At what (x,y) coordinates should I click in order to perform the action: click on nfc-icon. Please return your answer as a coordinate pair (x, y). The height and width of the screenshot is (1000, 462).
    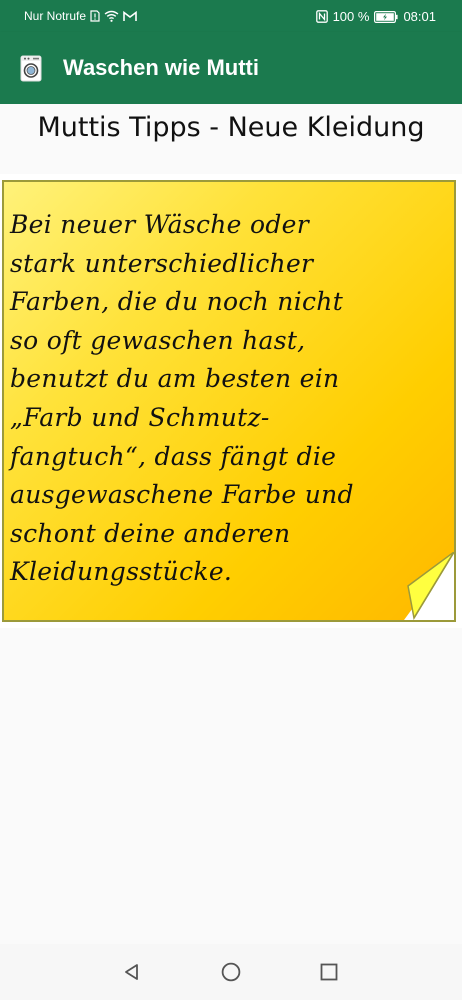
    Looking at the image, I should click on (321, 16).